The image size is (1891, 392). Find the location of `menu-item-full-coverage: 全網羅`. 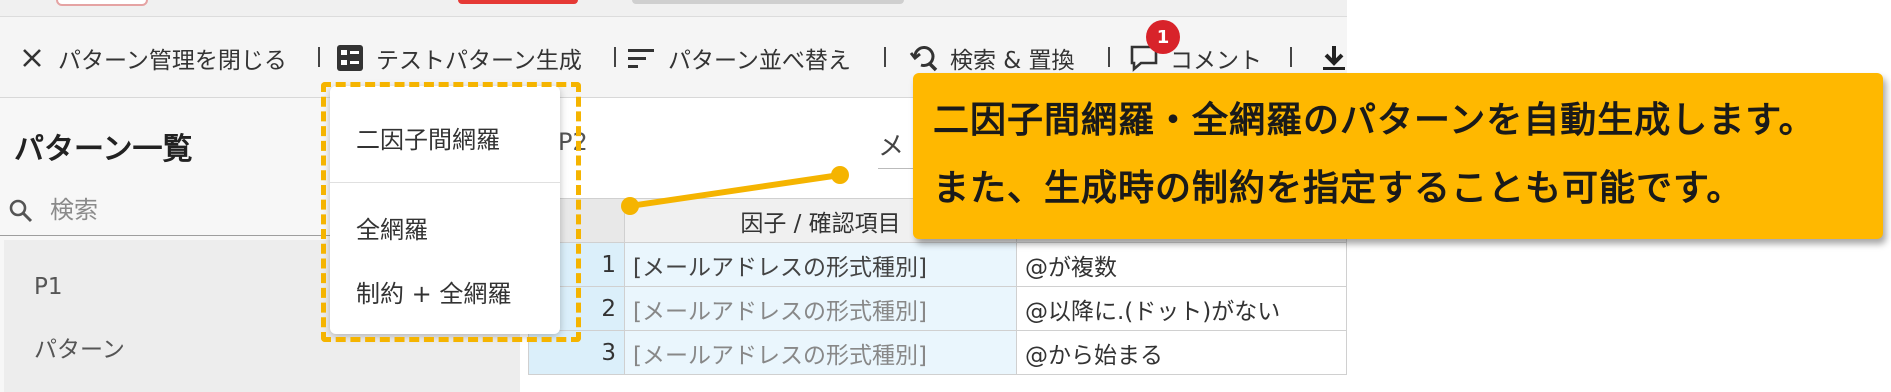

menu-item-full-coverage: 全網羅 is located at coordinates (392, 227).